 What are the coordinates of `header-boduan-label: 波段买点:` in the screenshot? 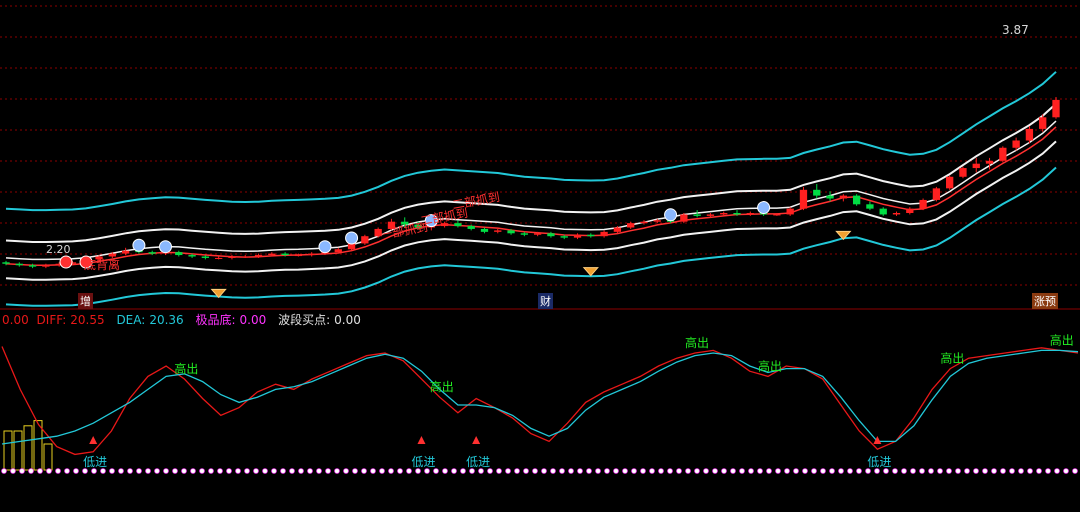 It's located at (304, 320).